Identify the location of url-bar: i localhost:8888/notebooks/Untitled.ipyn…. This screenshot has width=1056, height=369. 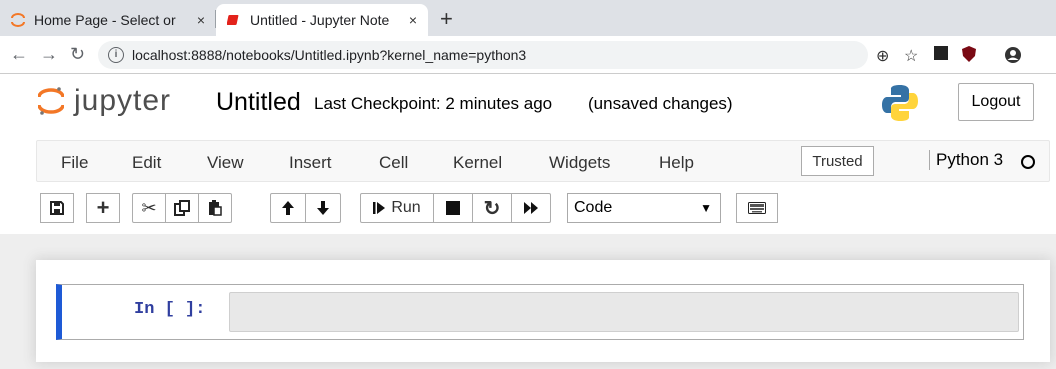
(483, 55).